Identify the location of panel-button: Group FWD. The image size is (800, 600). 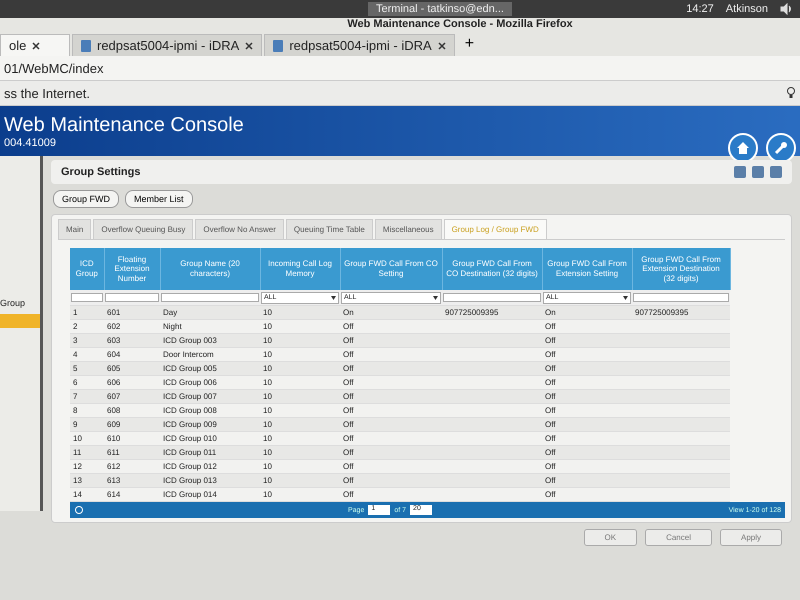
(86, 199).